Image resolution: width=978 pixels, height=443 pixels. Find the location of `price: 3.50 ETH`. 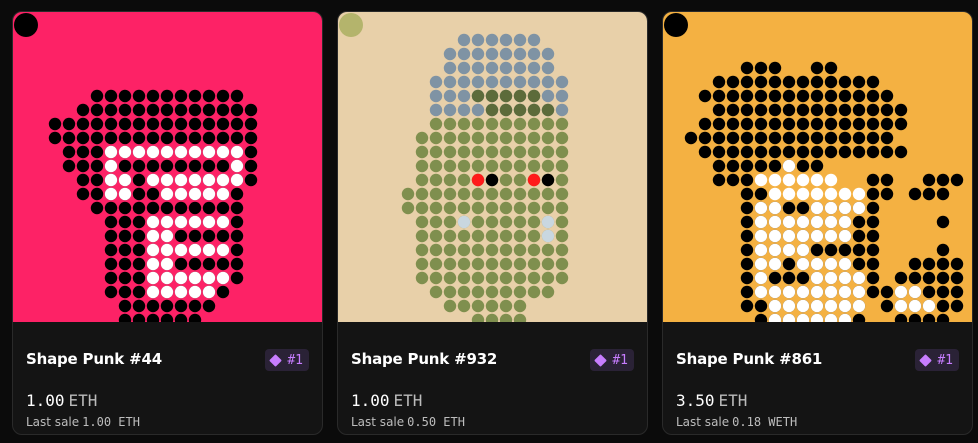

price: 3.50 ETH is located at coordinates (711, 400).